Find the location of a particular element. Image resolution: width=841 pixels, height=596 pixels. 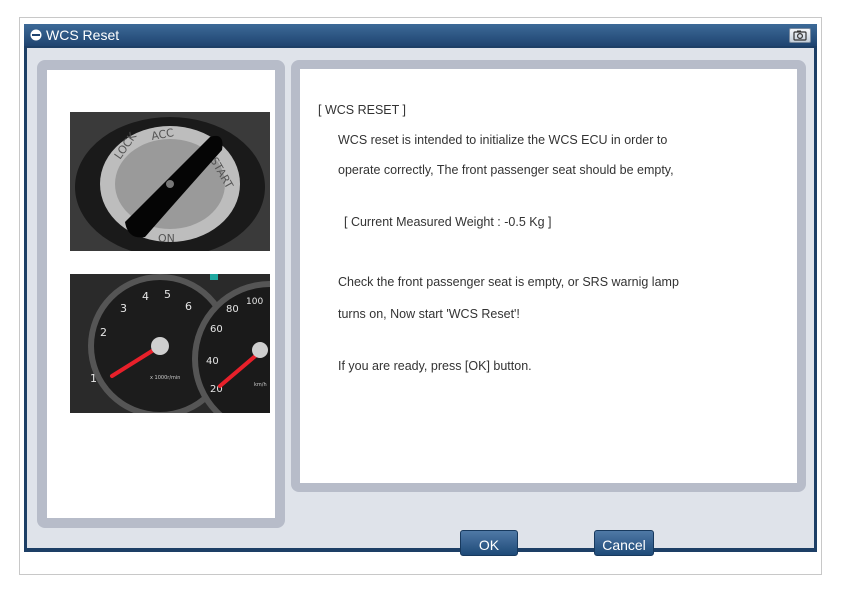

tach-tick: 6 is located at coordinates (188, 306).